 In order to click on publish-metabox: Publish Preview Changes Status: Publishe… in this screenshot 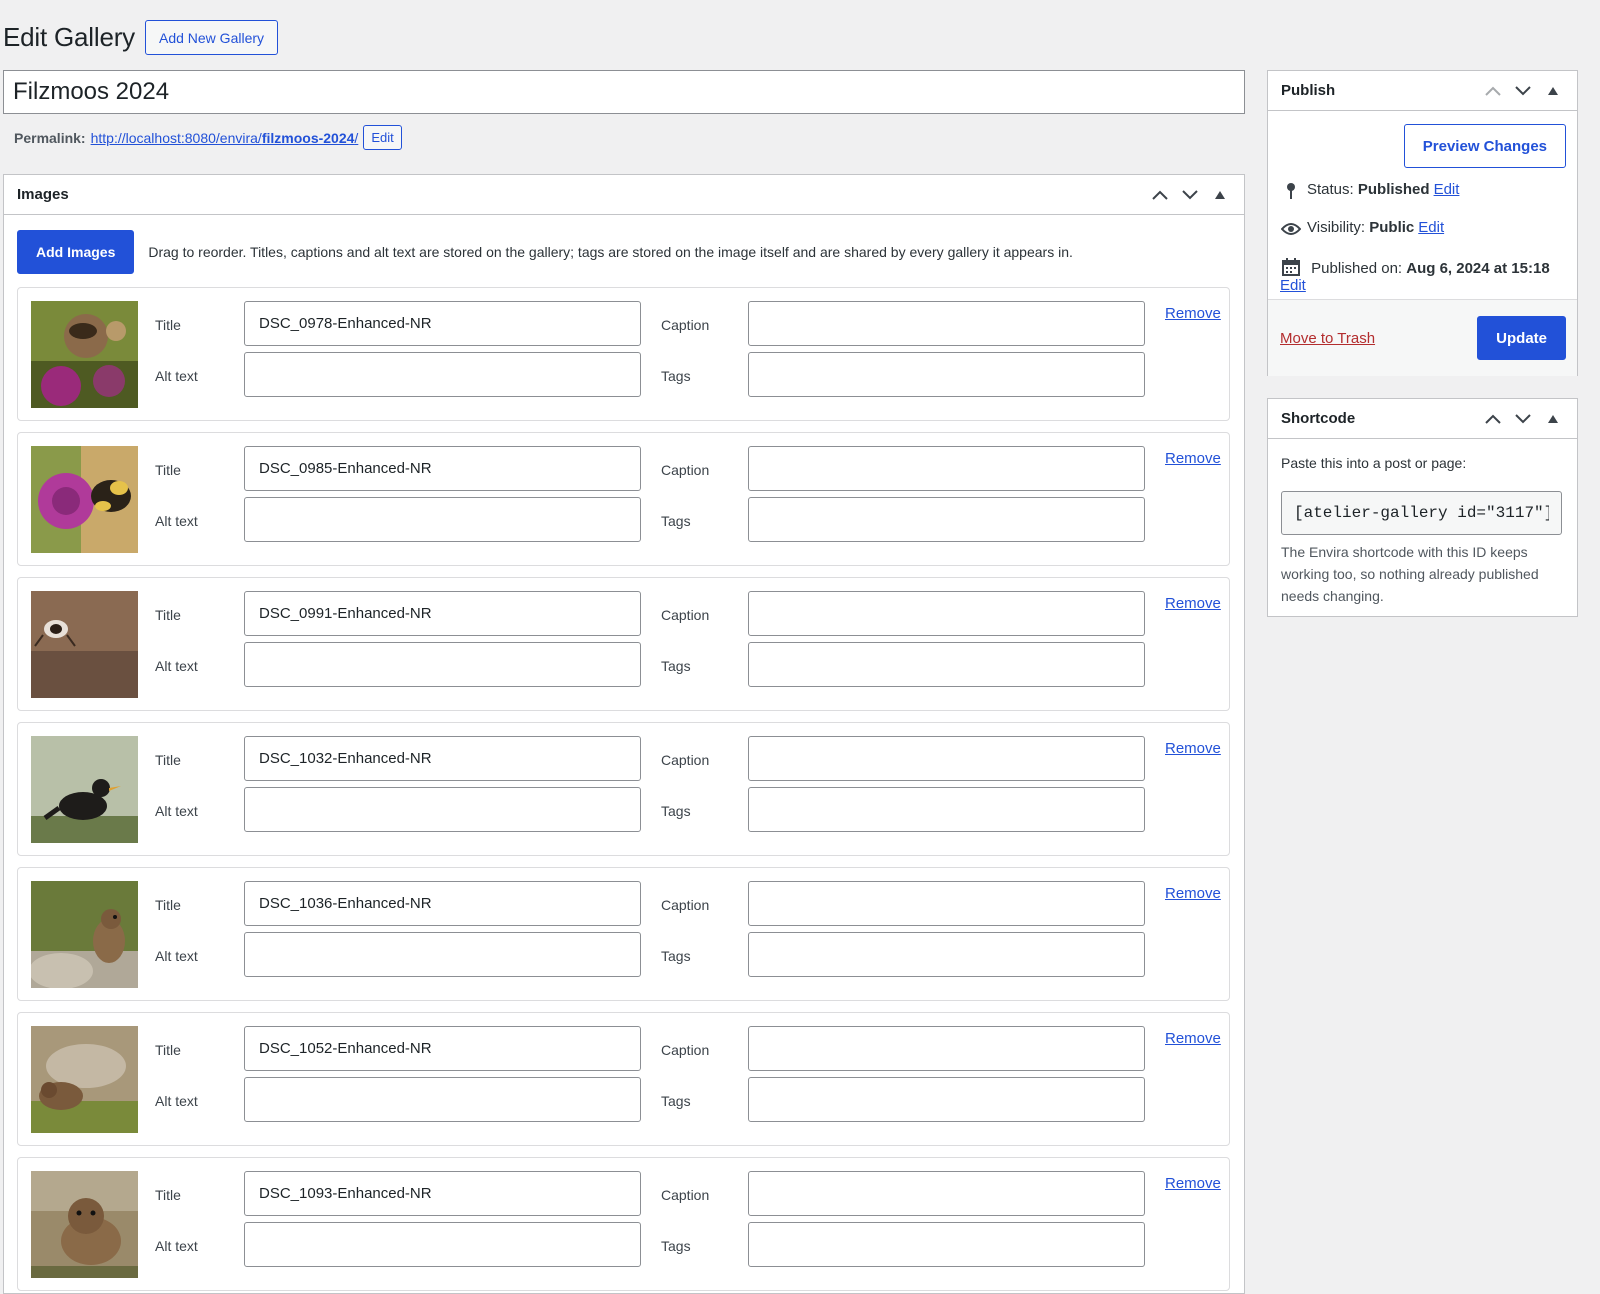, I will do `click(1422, 223)`.